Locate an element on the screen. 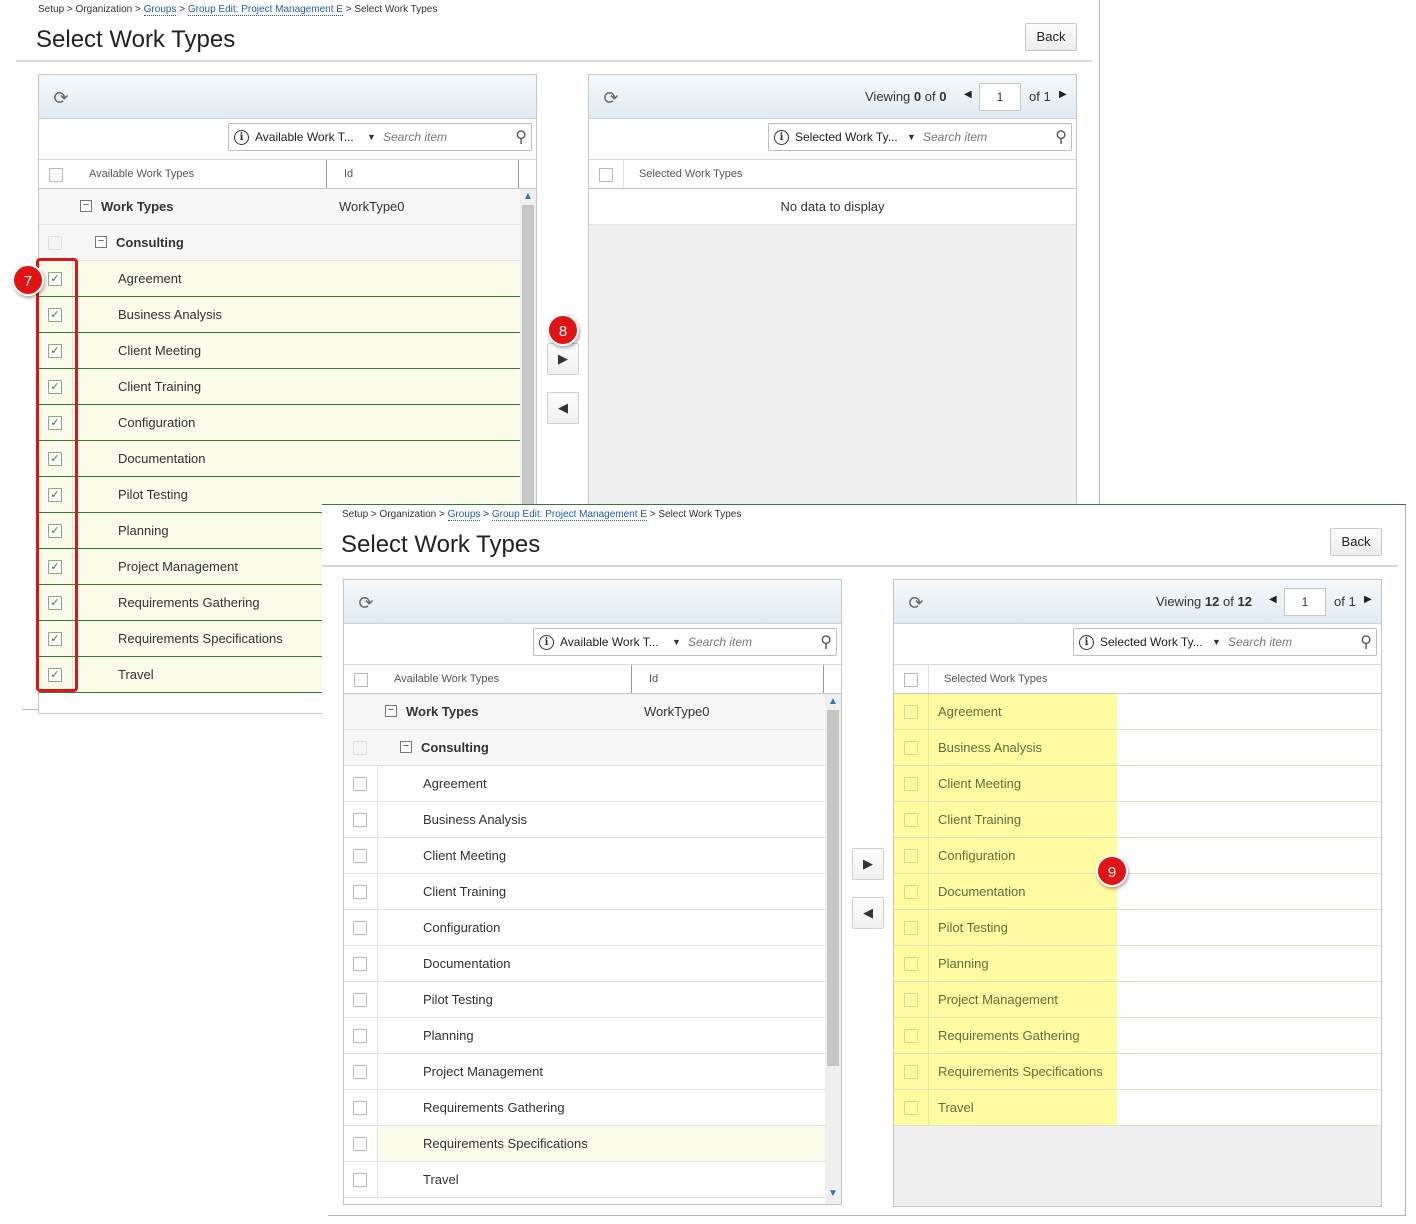  list-item: Documentation is located at coordinates (584, 964).